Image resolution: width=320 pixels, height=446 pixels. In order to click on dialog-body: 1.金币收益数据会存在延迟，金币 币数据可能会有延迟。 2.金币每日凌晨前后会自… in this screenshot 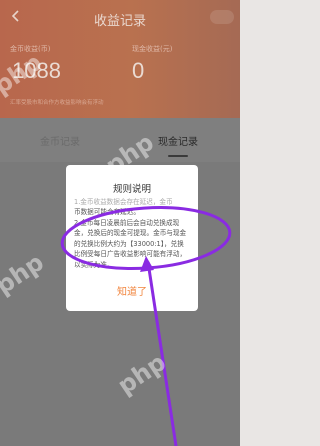, I will do `click(133, 233)`.